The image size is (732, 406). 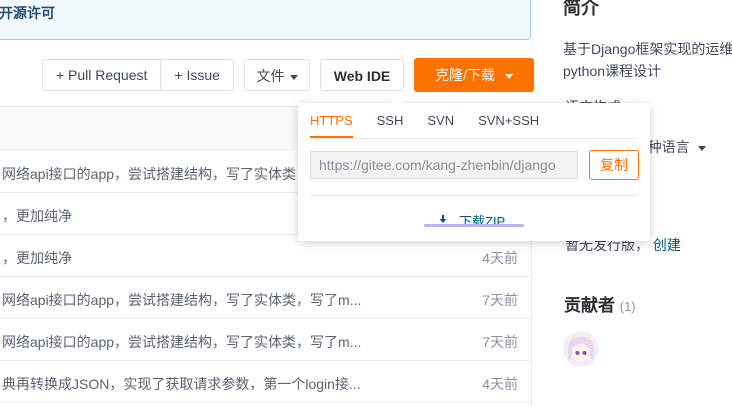 I want to click on avatar, so click(x=581, y=349).